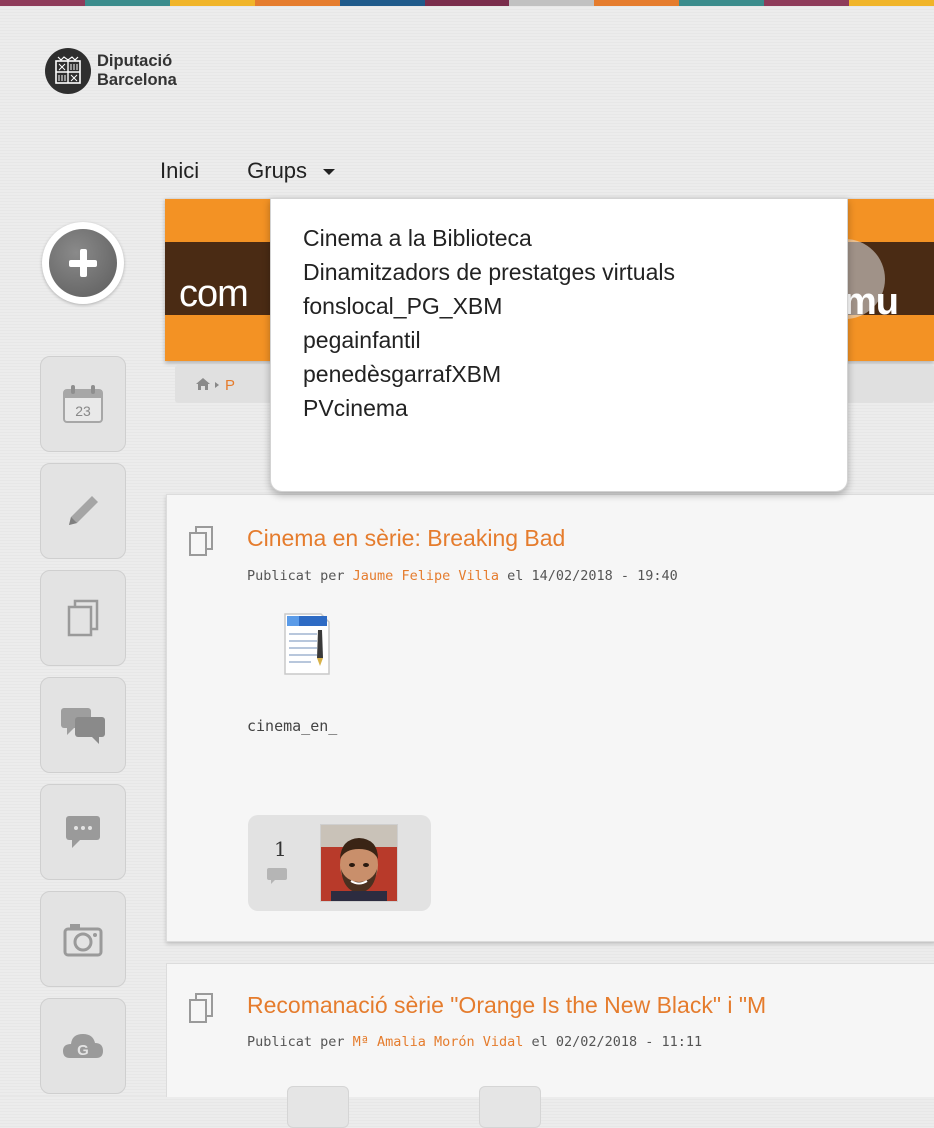  Describe the element at coordinates (68, 71) in the screenshot. I see `diputacio-seal-icon` at that location.